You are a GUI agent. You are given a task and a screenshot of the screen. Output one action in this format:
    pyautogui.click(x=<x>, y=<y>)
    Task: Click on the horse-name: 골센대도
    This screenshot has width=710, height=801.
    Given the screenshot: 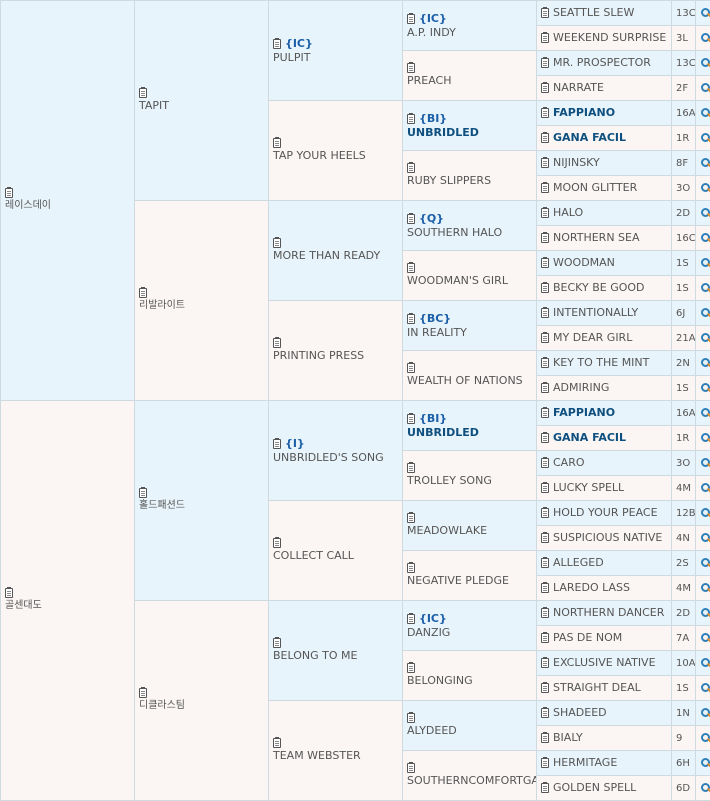 What is the action you would take?
    pyautogui.click(x=69, y=606)
    